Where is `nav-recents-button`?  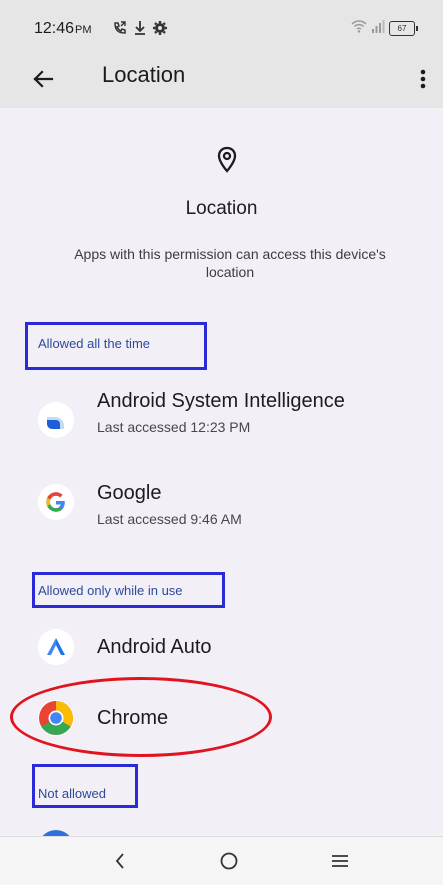
nav-recents-button is located at coordinates (340, 861).